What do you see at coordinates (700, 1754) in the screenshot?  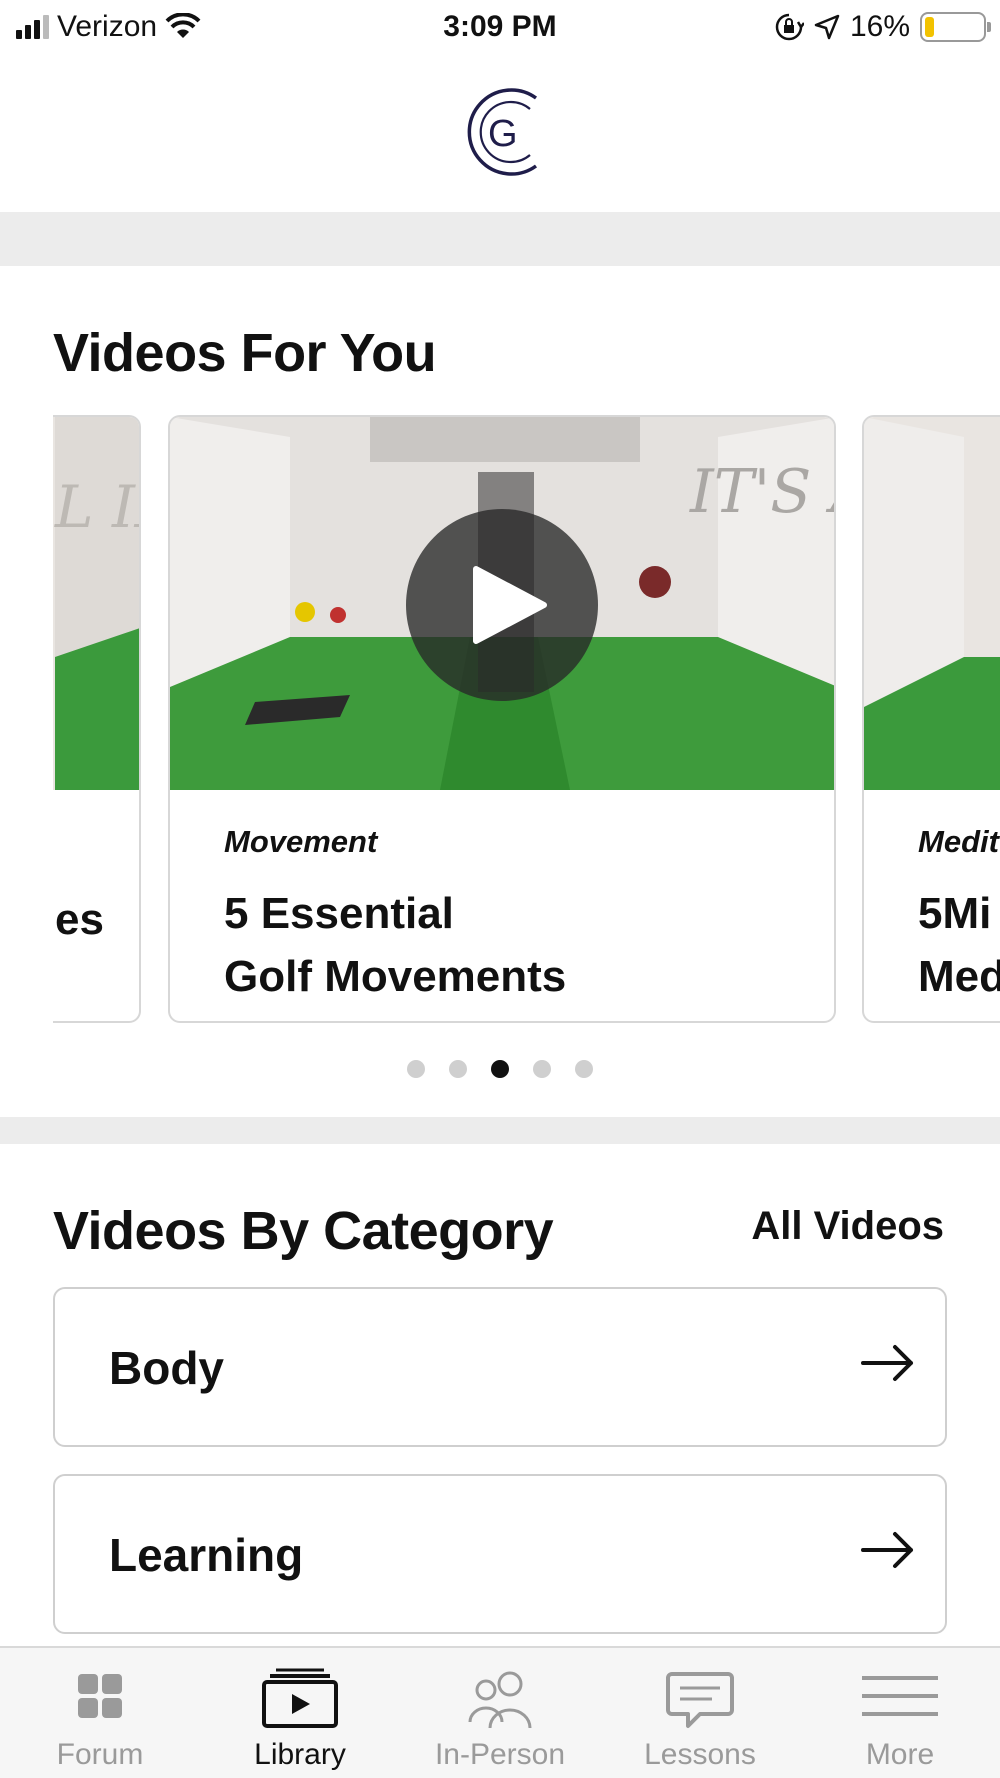 I see `tab-label: Lessons` at bounding box center [700, 1754].